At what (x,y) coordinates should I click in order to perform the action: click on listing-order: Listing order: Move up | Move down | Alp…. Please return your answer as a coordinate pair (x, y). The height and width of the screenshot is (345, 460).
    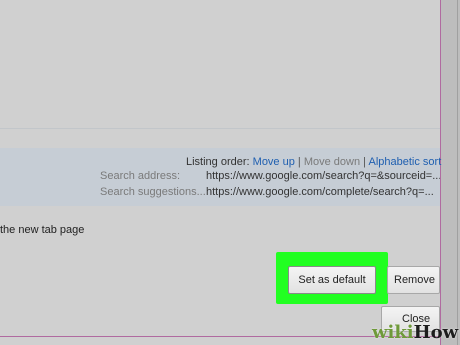
    Looking at the image, I should click on (313, 162).